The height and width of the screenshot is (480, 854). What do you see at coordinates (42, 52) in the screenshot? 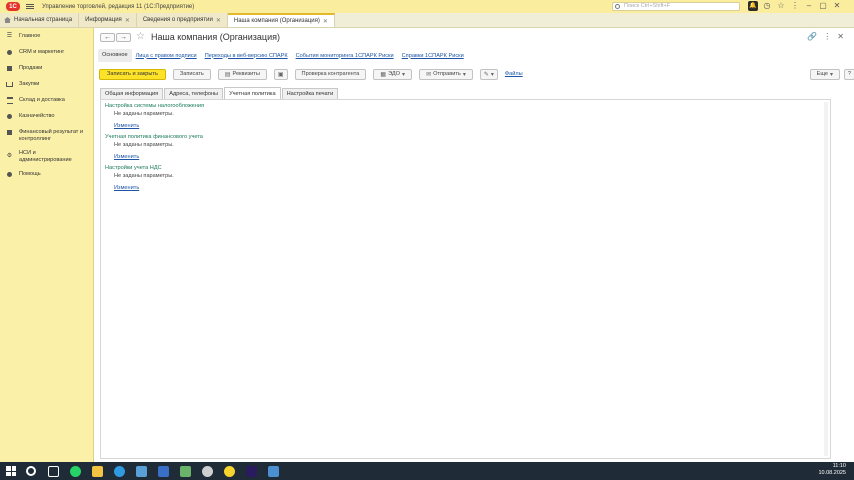
I see `sidebar-item-label: CRM и маркетинг` at bounding box center [42, 52].